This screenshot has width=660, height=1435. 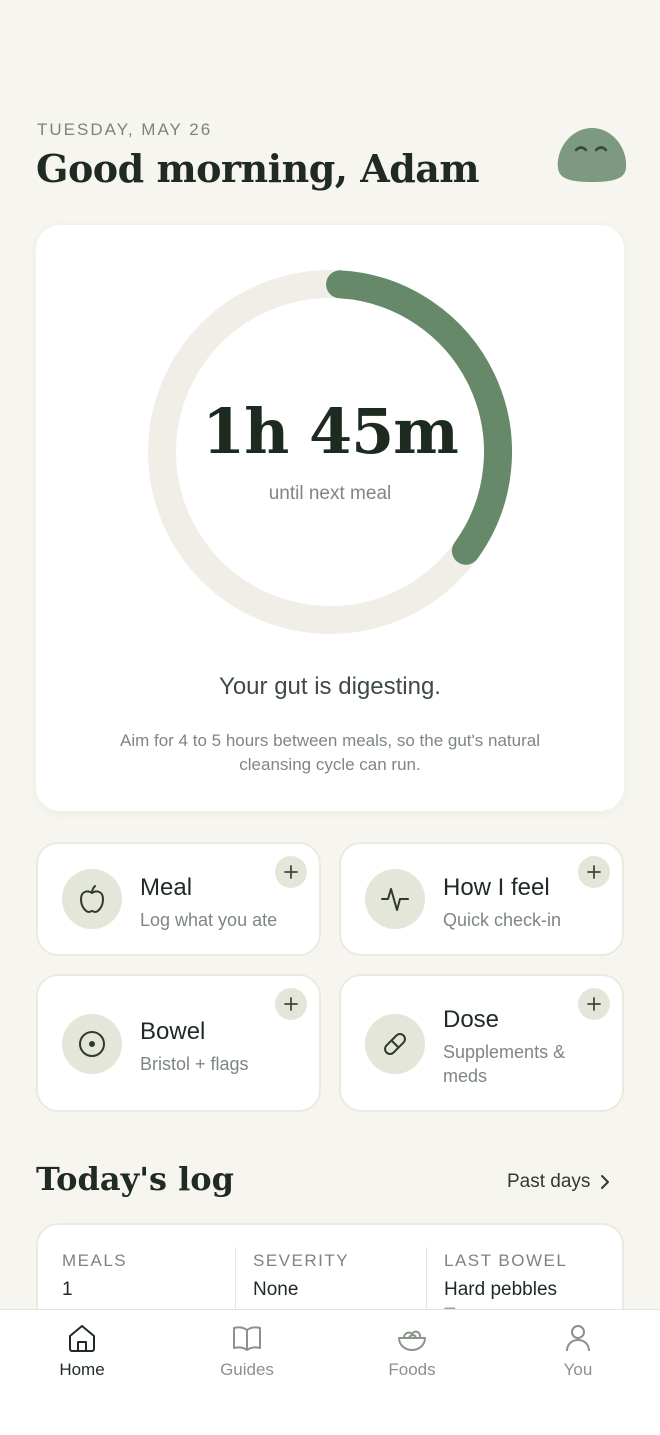 I want to click on home-icon, so click(x=82, y=1338).